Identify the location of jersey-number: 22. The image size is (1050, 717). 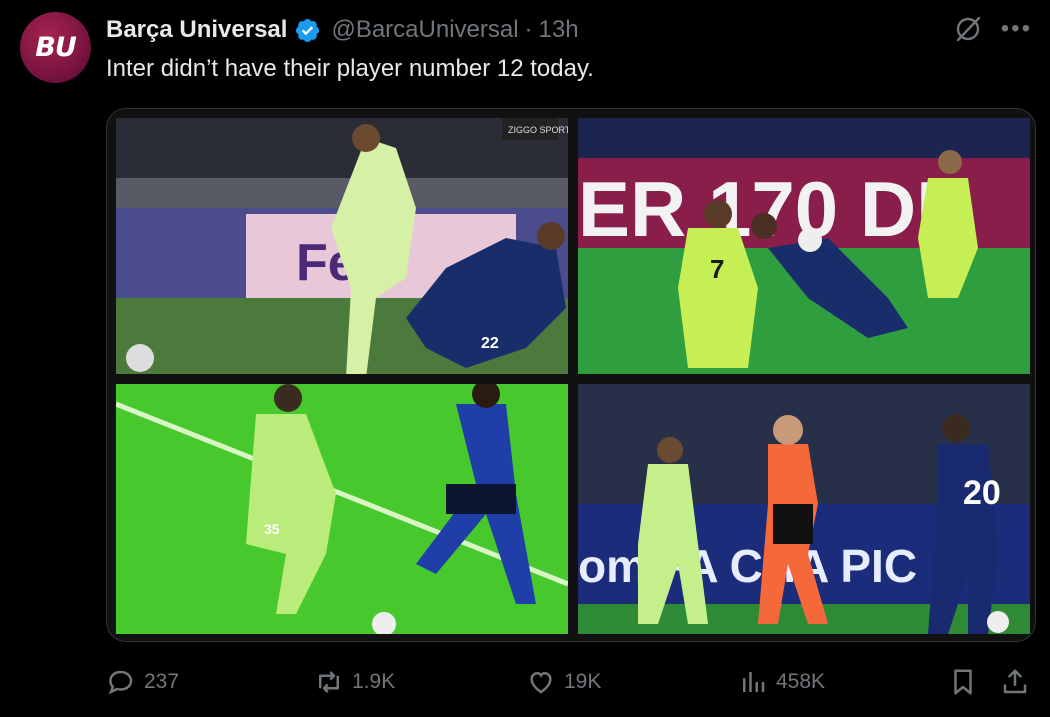
(490, 343).